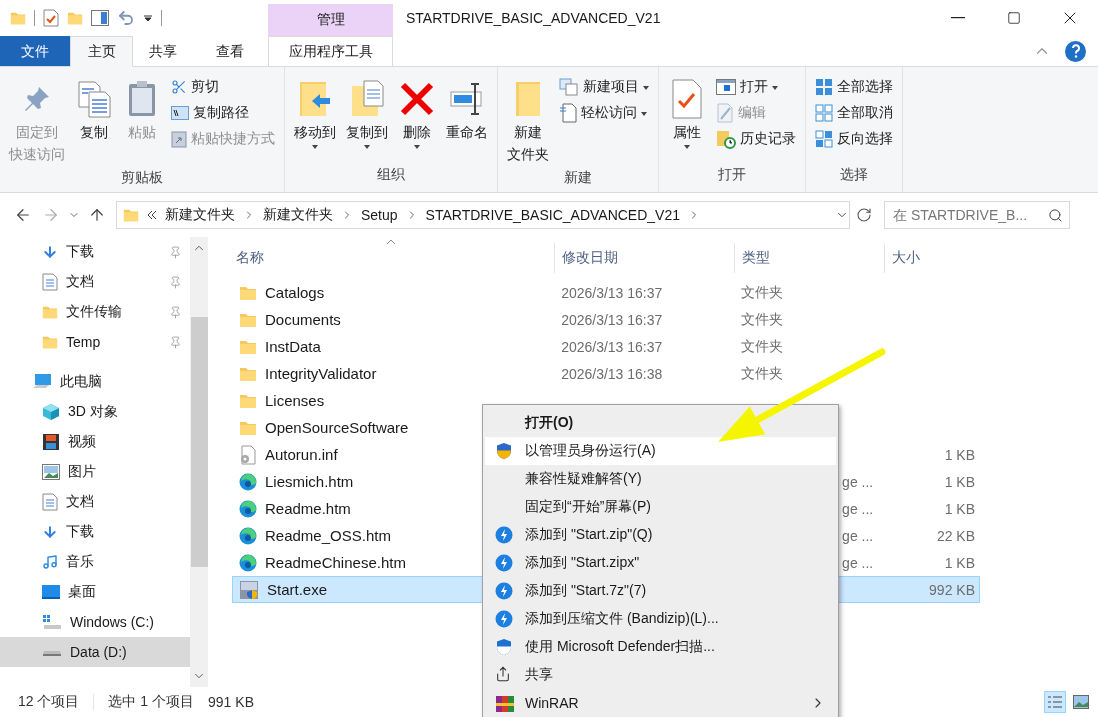 This screenshot has height=717, width=1098. I want to click on item-count: 12 个项目, so click(49, 702).